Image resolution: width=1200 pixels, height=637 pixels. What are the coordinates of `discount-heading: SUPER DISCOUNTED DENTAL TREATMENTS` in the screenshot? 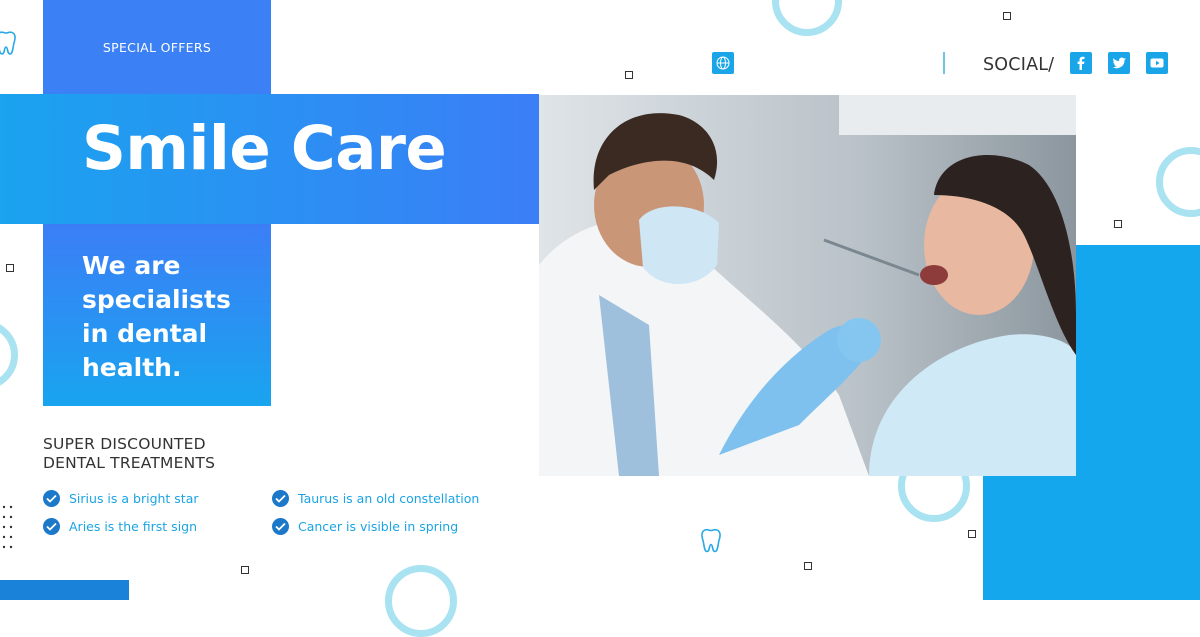 It's located at (193, 454).